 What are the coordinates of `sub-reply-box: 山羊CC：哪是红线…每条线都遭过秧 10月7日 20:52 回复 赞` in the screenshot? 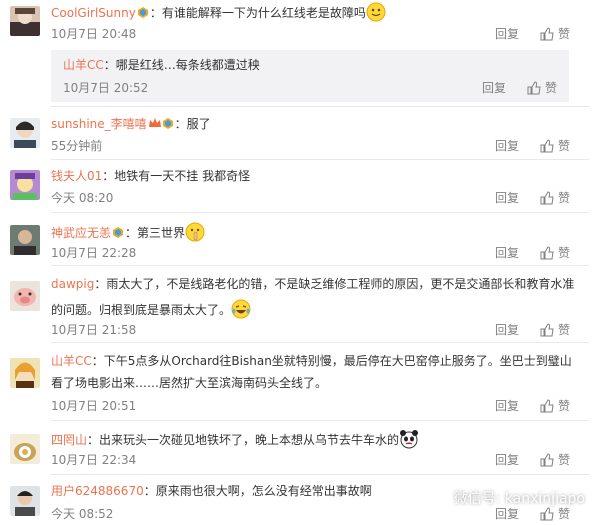 It's located at (310, 76).